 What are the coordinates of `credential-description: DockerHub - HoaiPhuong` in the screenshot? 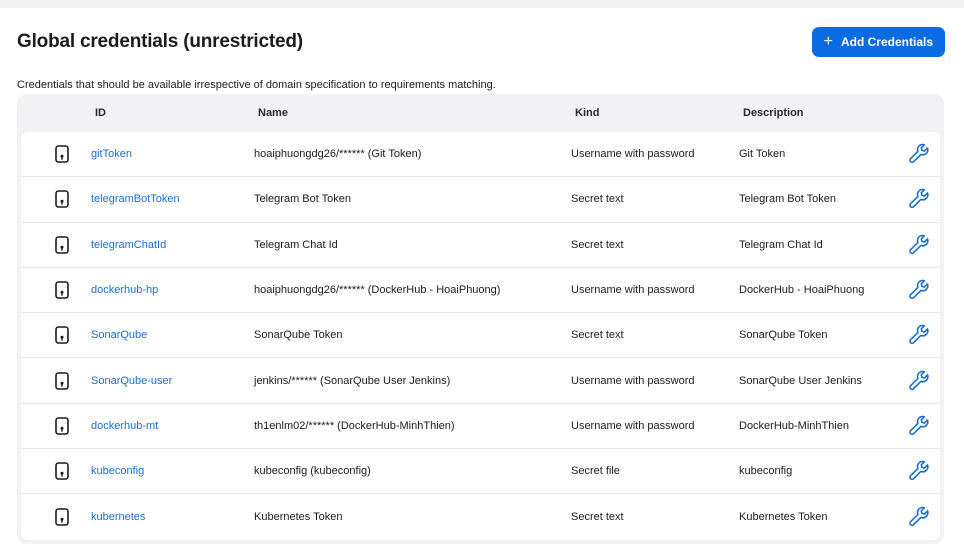 It's located at (802, 290).